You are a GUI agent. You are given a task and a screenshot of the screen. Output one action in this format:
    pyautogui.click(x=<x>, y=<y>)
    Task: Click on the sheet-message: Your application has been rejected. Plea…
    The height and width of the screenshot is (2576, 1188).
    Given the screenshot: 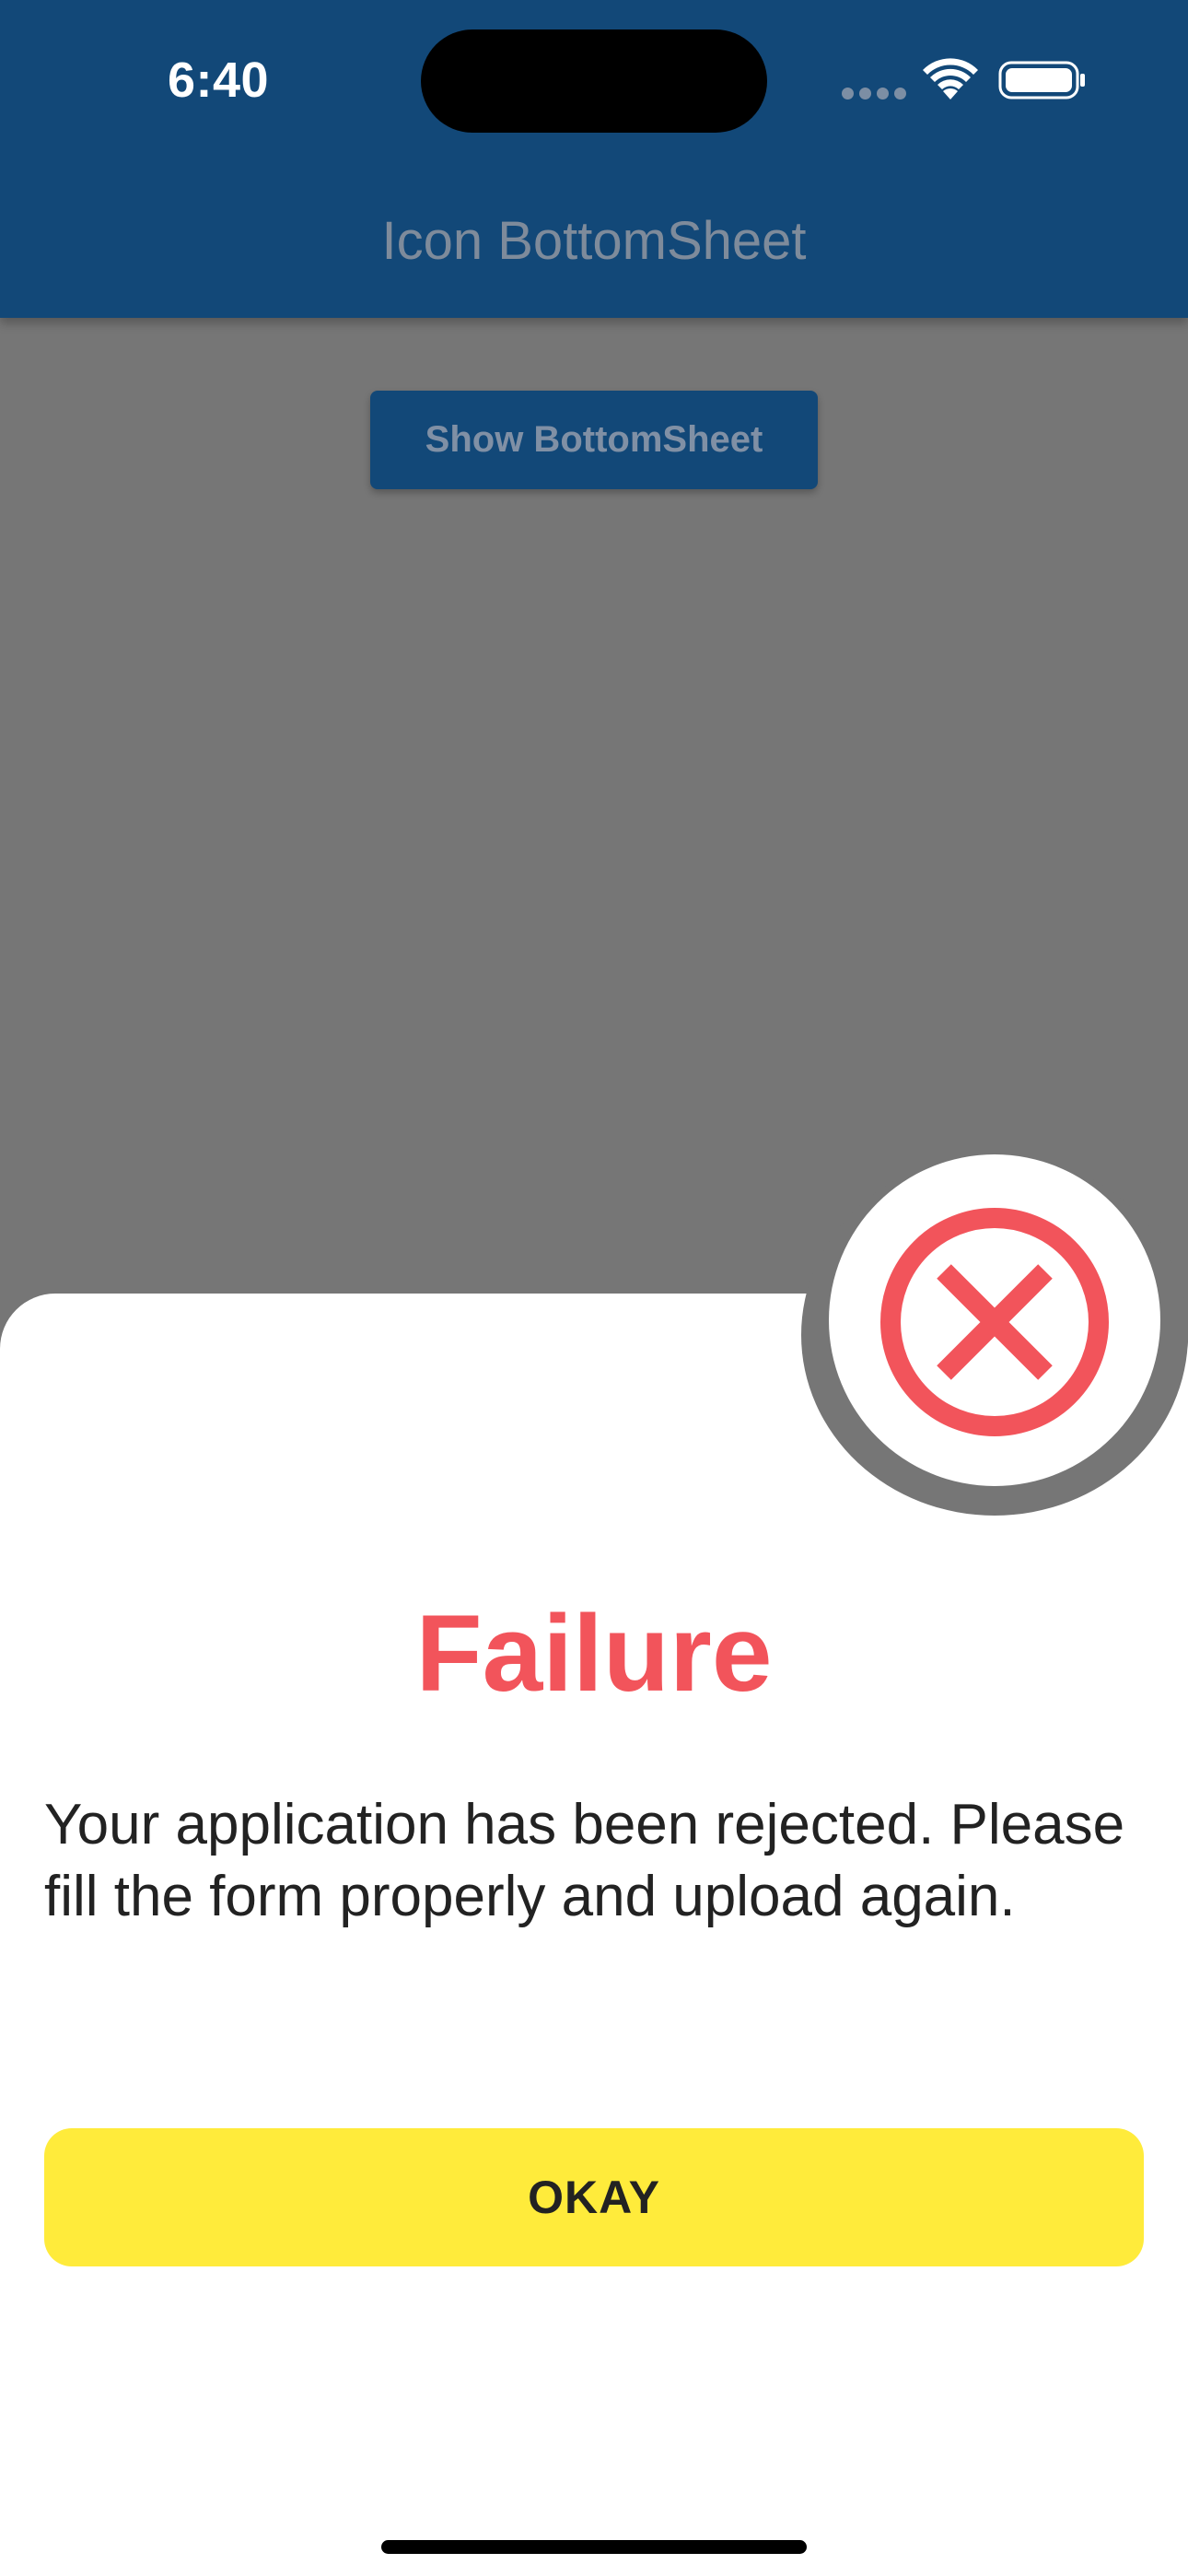 What is the action you would take?
    pyautogui.click(x=584, y=1860)
    